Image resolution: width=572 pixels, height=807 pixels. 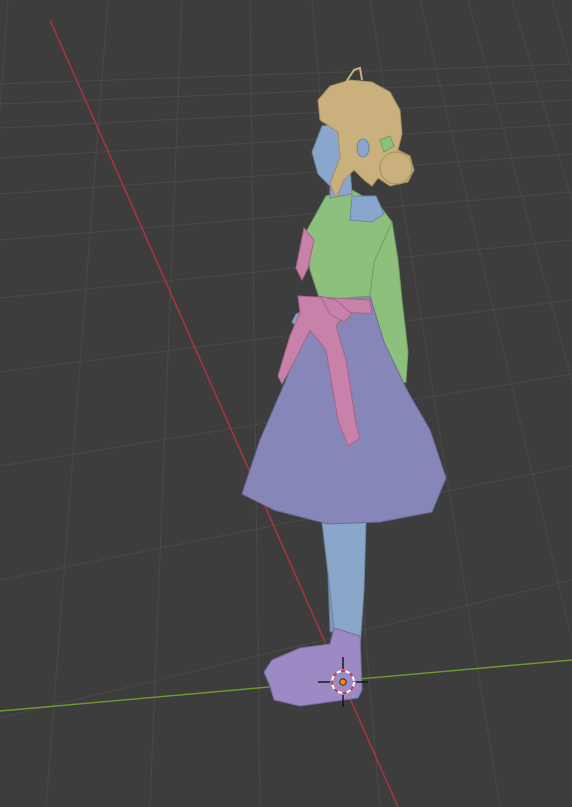 What do you see at coordinates (396, 168) in the screenshot?
I see `hair-bun` at bounding box center [396, 168].